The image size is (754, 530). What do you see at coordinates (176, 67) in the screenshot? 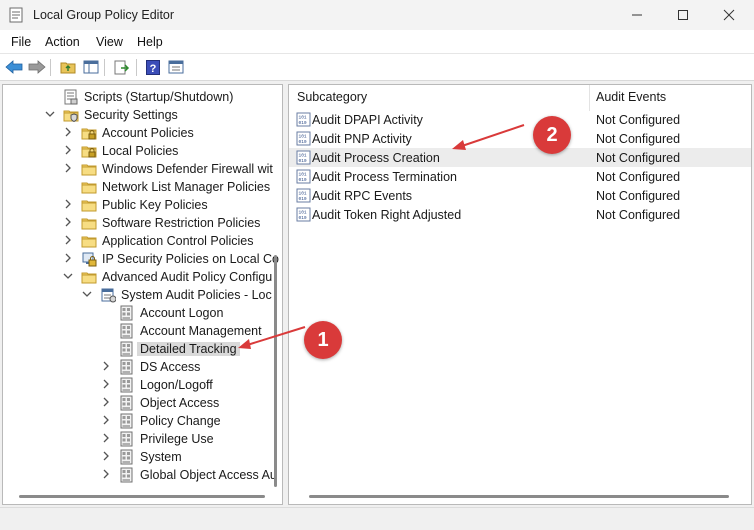
I see `properties-button` at bounding box center [176, 67].